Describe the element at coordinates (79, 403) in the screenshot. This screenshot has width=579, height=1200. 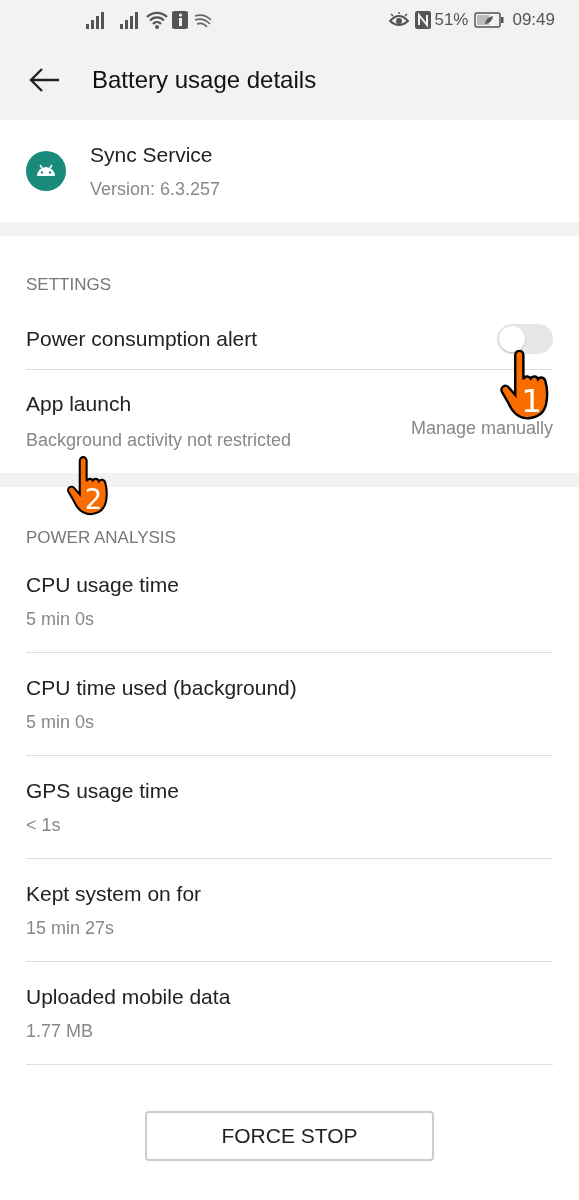
I see `setting-label: App launch` at that location.